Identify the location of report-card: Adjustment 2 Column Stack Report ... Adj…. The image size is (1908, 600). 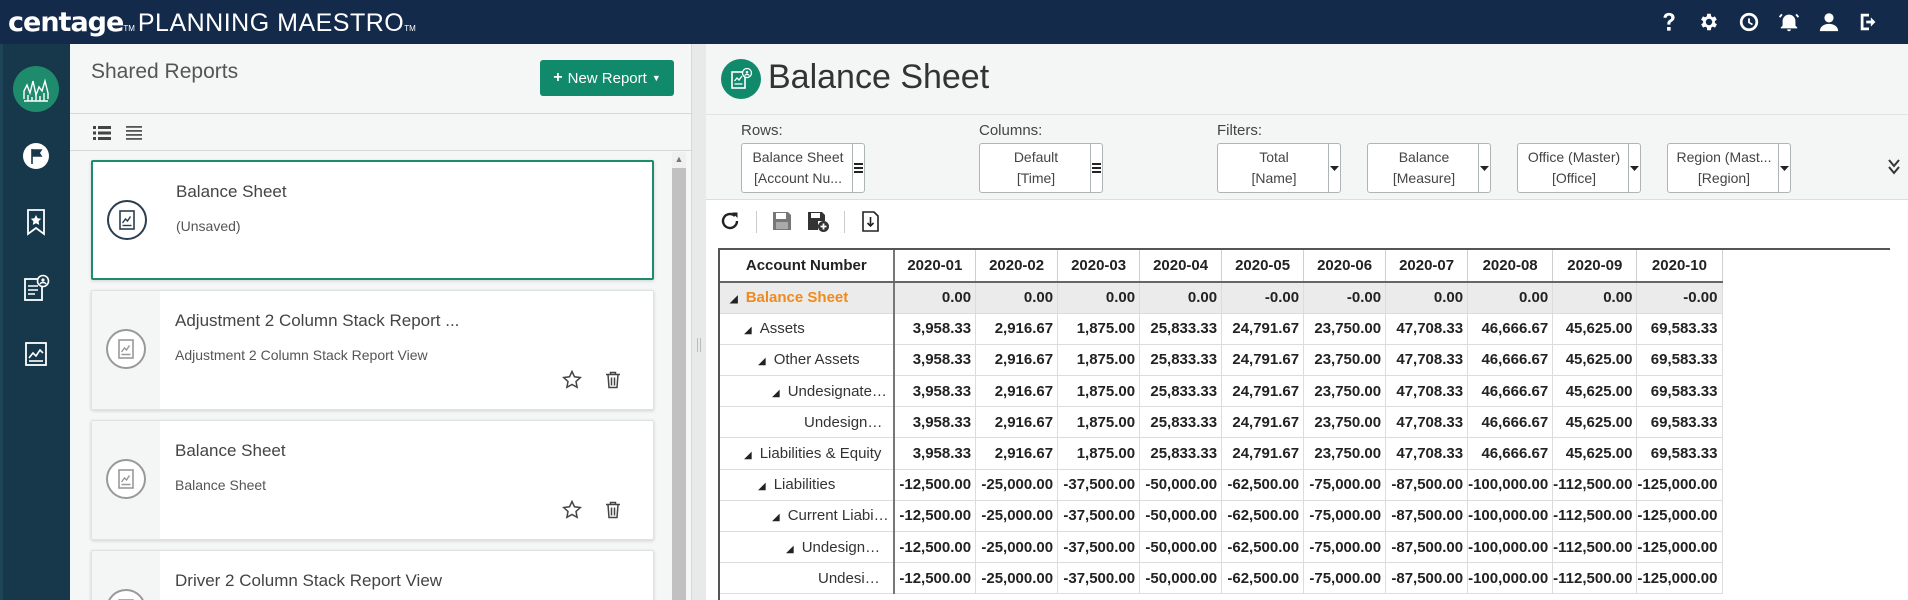
(372, 350).